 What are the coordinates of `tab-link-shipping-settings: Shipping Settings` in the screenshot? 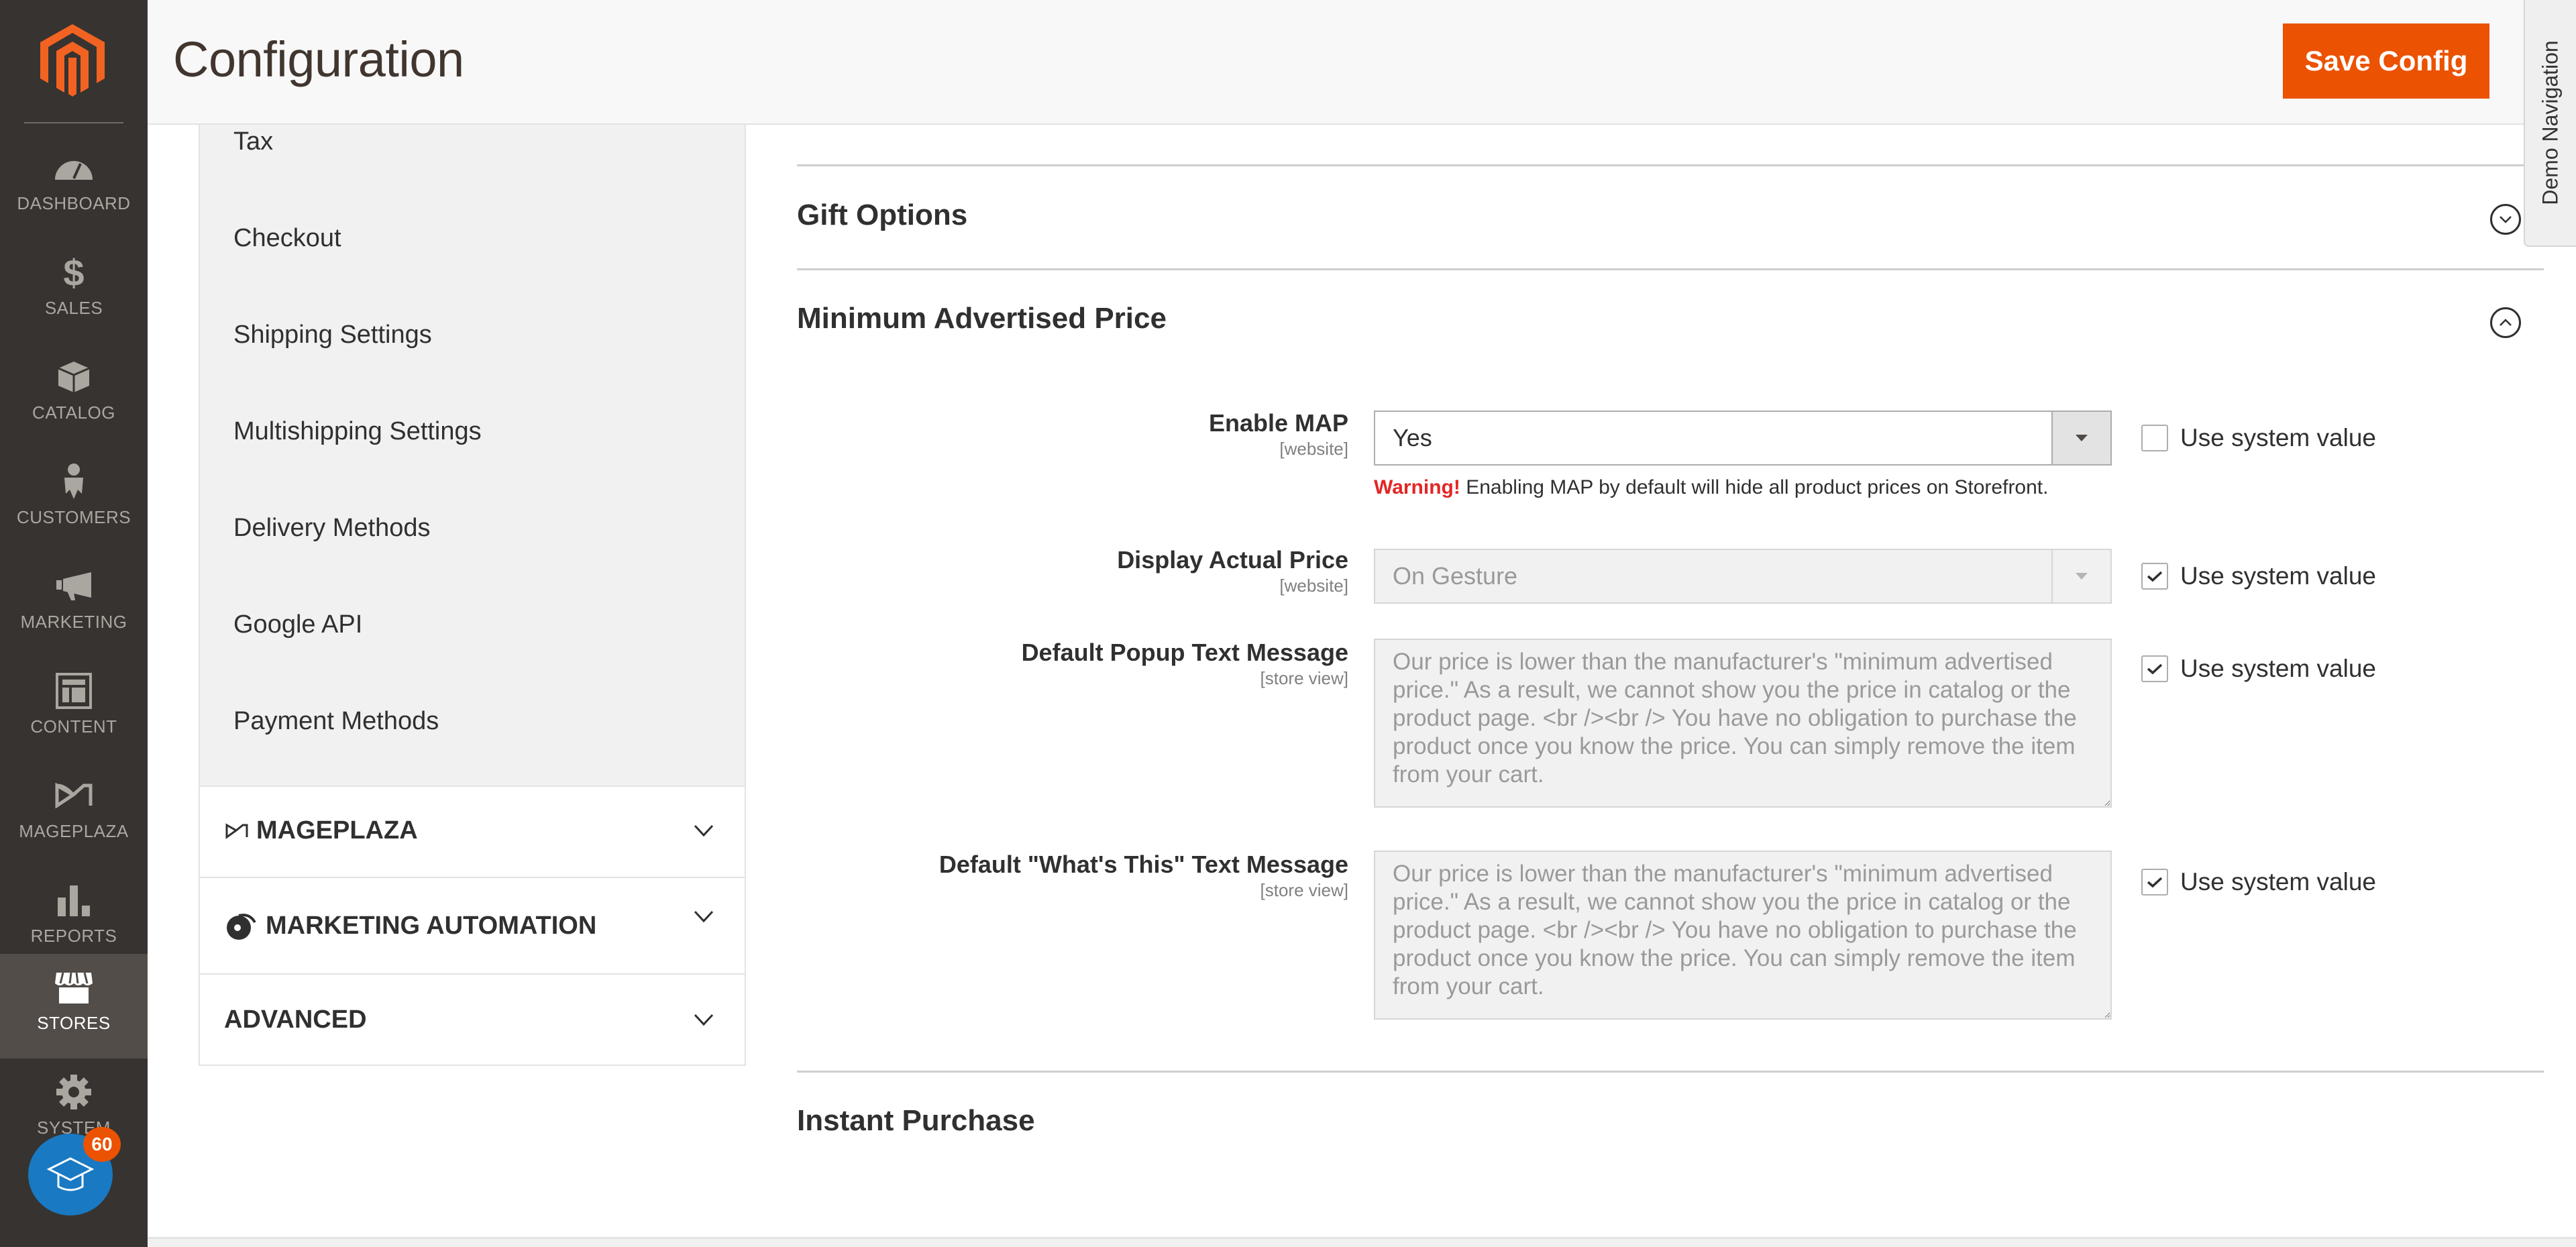 It's located at (332, 335).